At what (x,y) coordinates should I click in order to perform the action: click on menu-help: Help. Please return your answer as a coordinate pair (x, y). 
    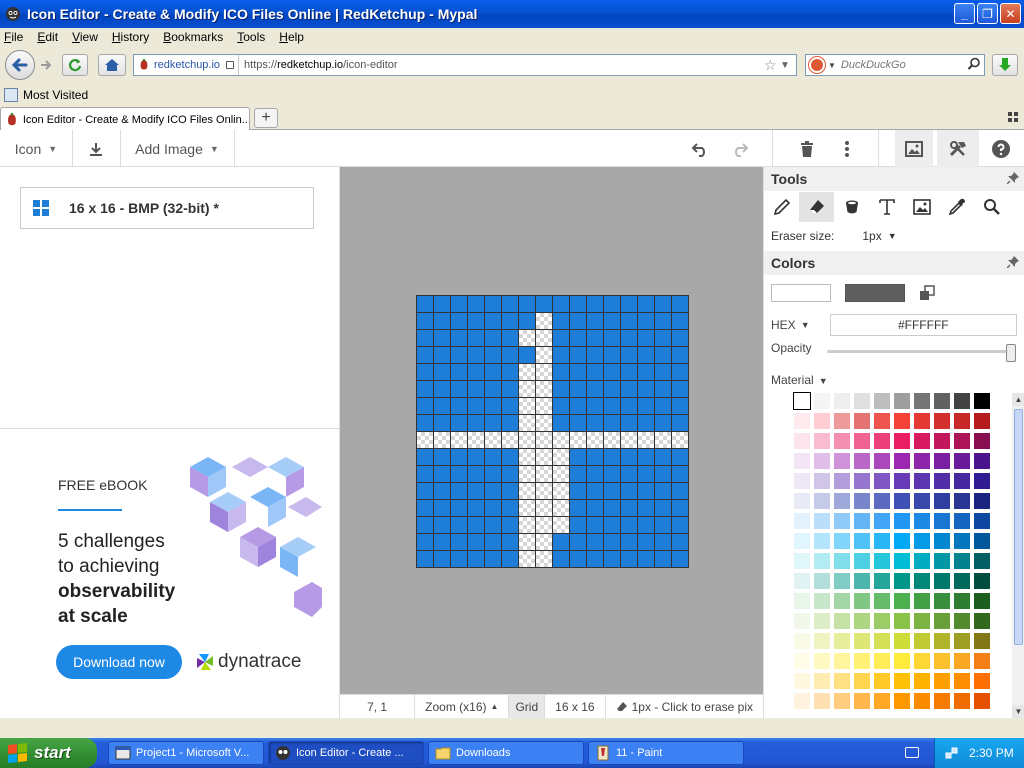
    Looking at the image, I should click on (291, 37).